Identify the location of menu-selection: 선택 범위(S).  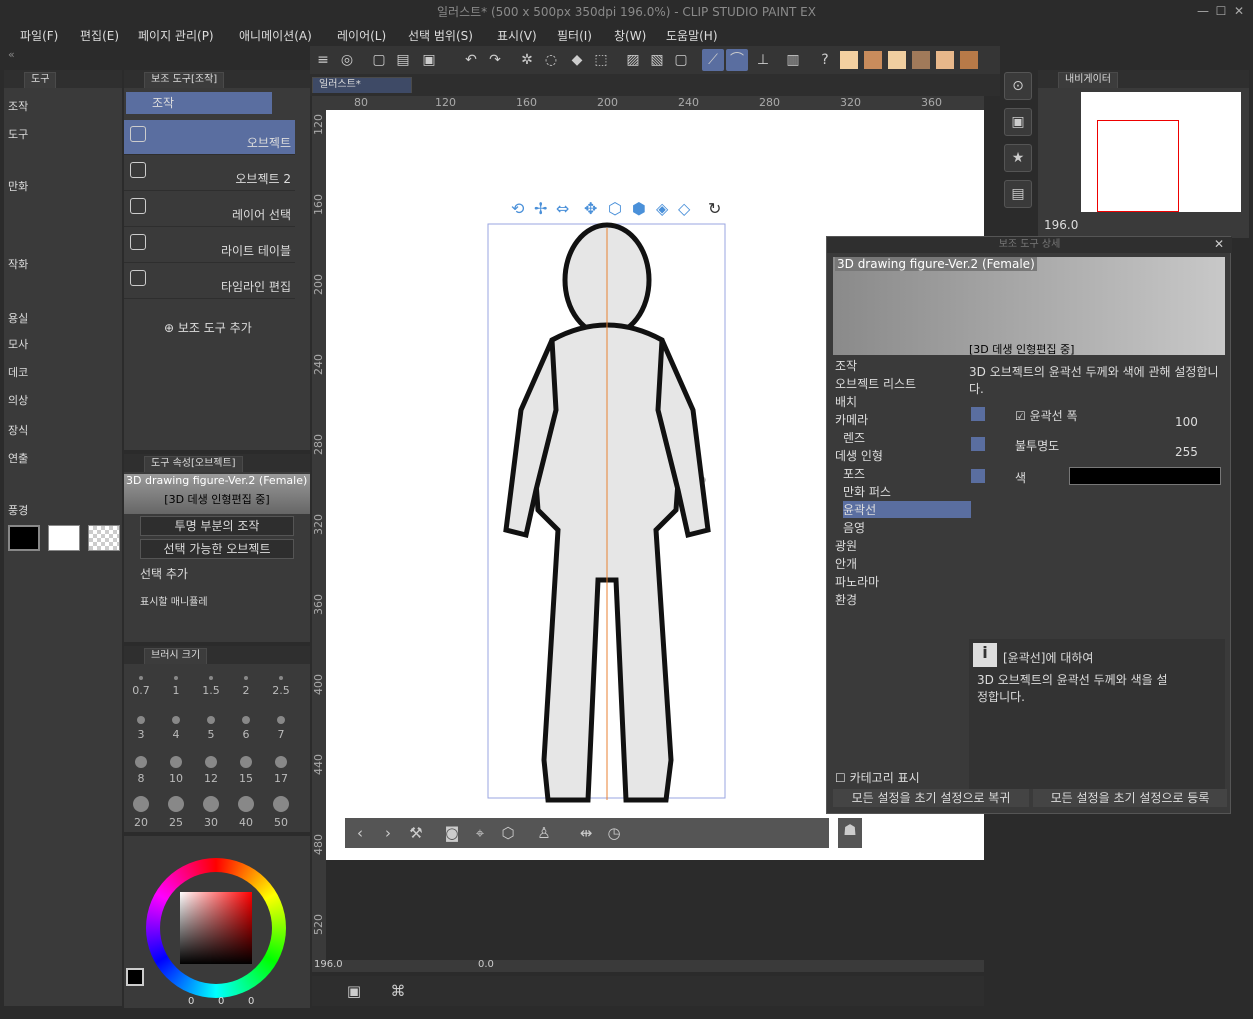
(440, 35).